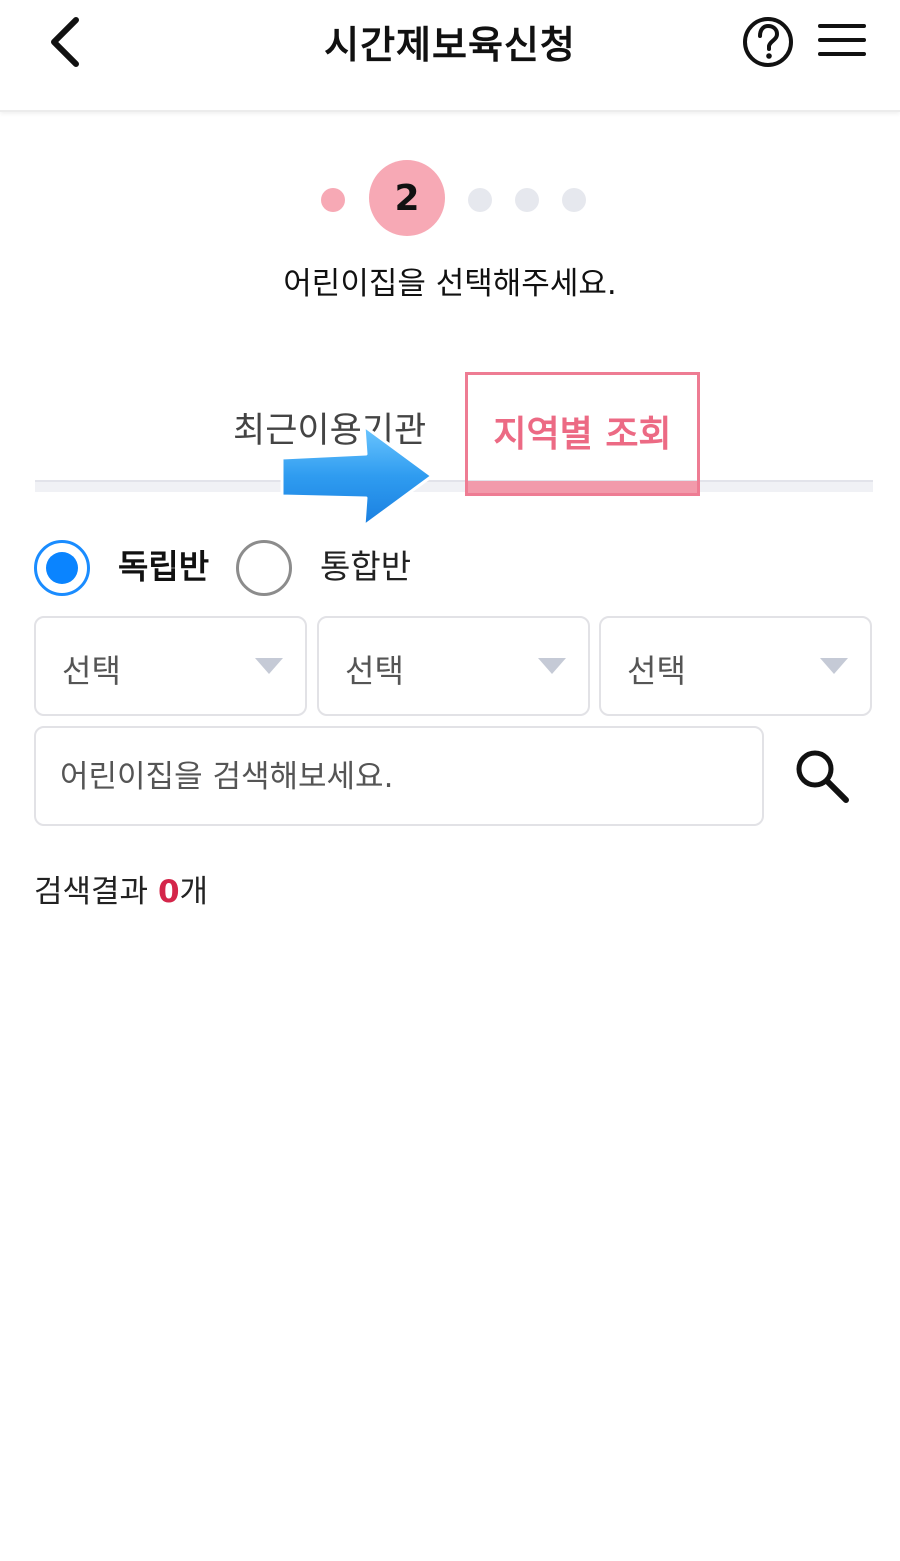 The width and height of the screenshot is (900, 1561). What do you see at coordinates (194, 892) in the screenshot?
I see `result-suffix: 개` at bounding box center [194, 892].